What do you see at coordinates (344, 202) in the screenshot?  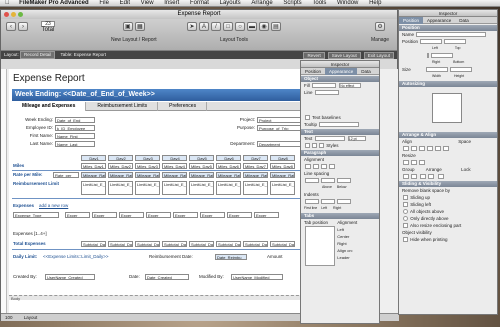 I see `right-indent-field` at bounding box center [344, 202].